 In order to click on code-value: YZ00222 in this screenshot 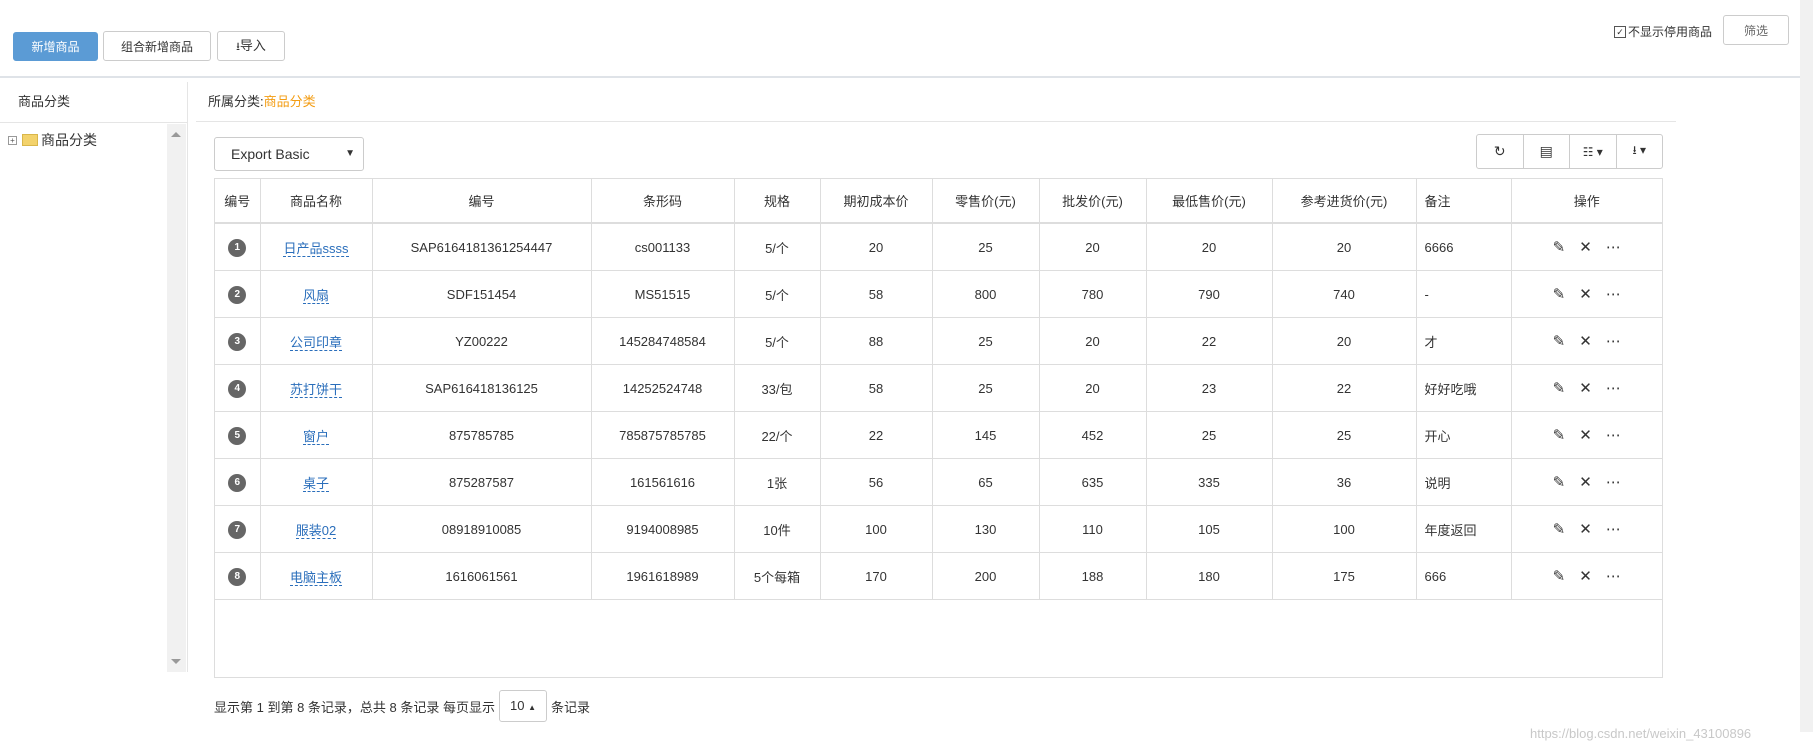, I will do `click(481, 341)`.